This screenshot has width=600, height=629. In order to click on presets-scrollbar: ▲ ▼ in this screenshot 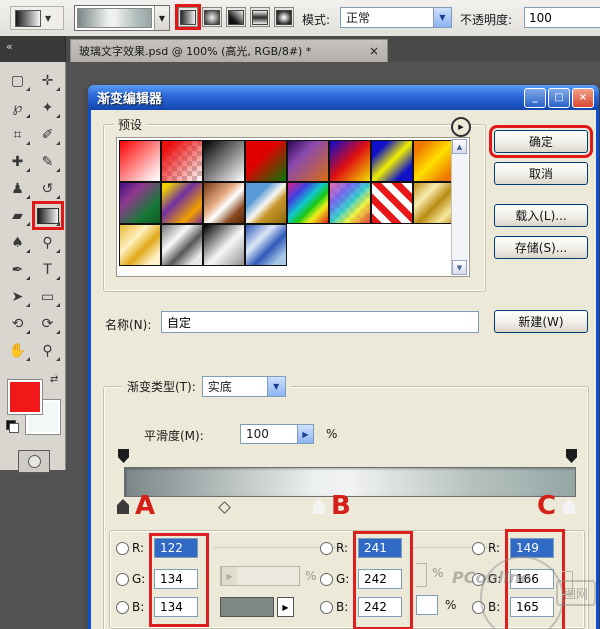, I will do `click(459, 207)`.